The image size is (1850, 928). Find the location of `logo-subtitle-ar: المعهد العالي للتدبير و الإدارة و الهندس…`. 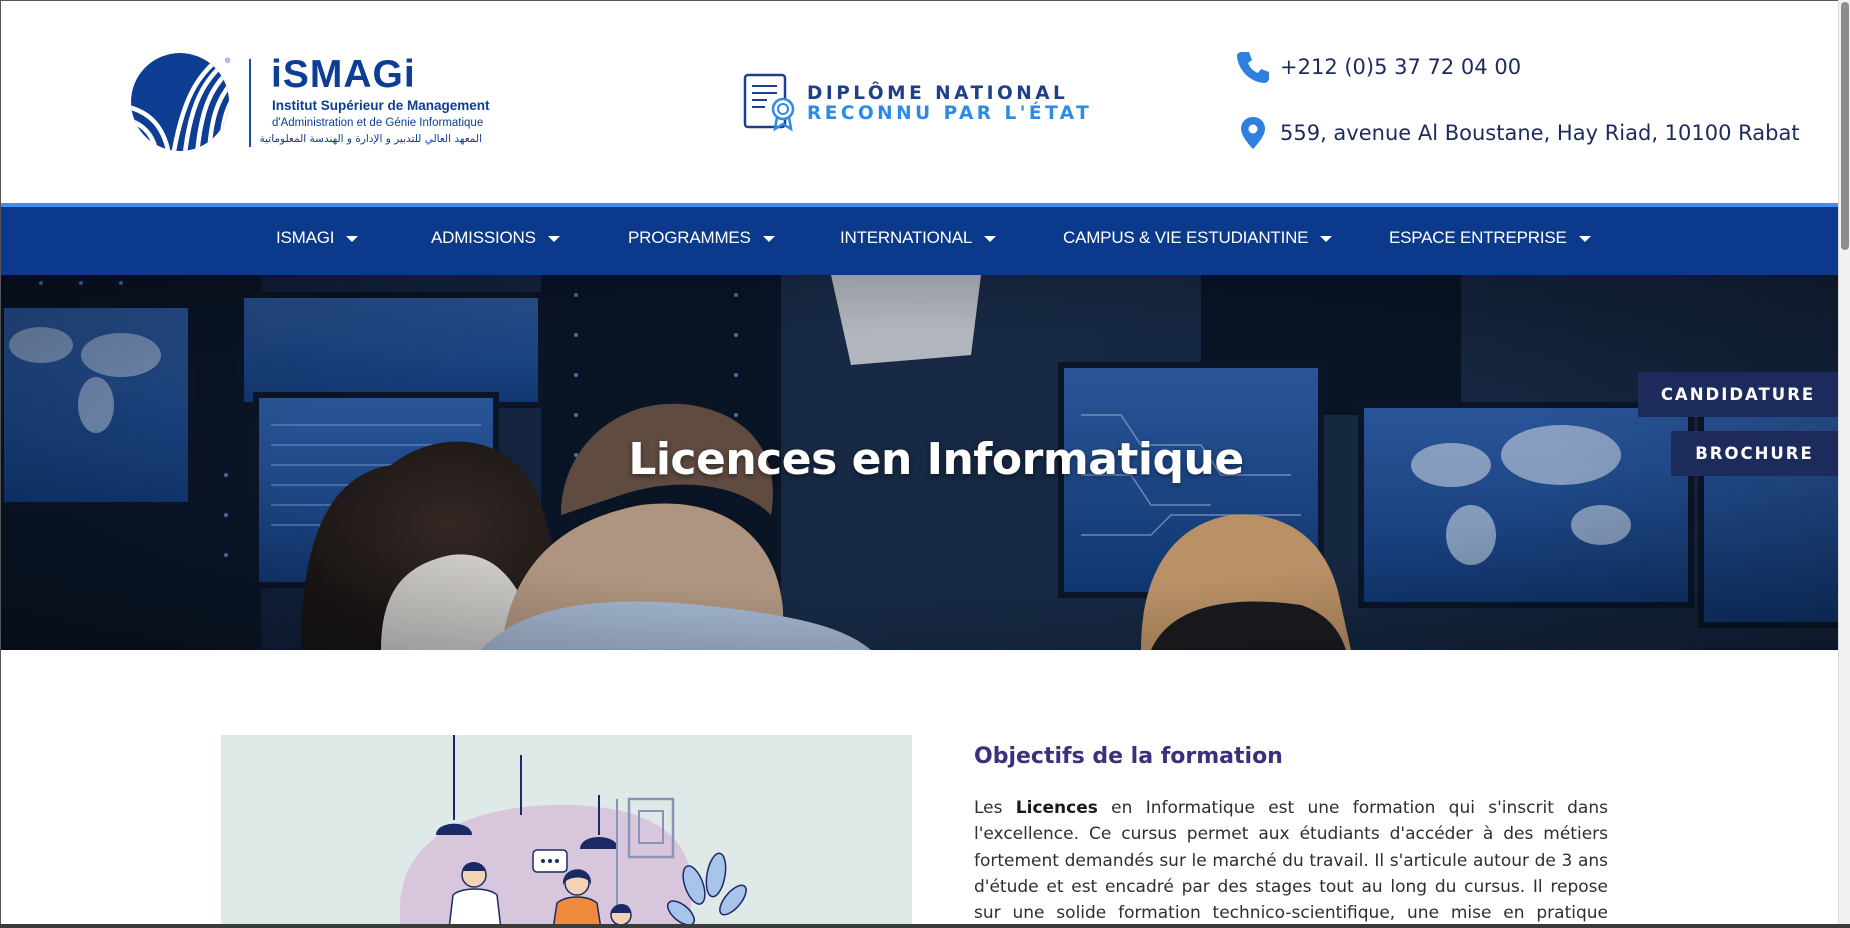

logo-subtitle-ar: المعهد العالي للتدبير و الإدارة و الهندس… is located at coordinates (370, 139).